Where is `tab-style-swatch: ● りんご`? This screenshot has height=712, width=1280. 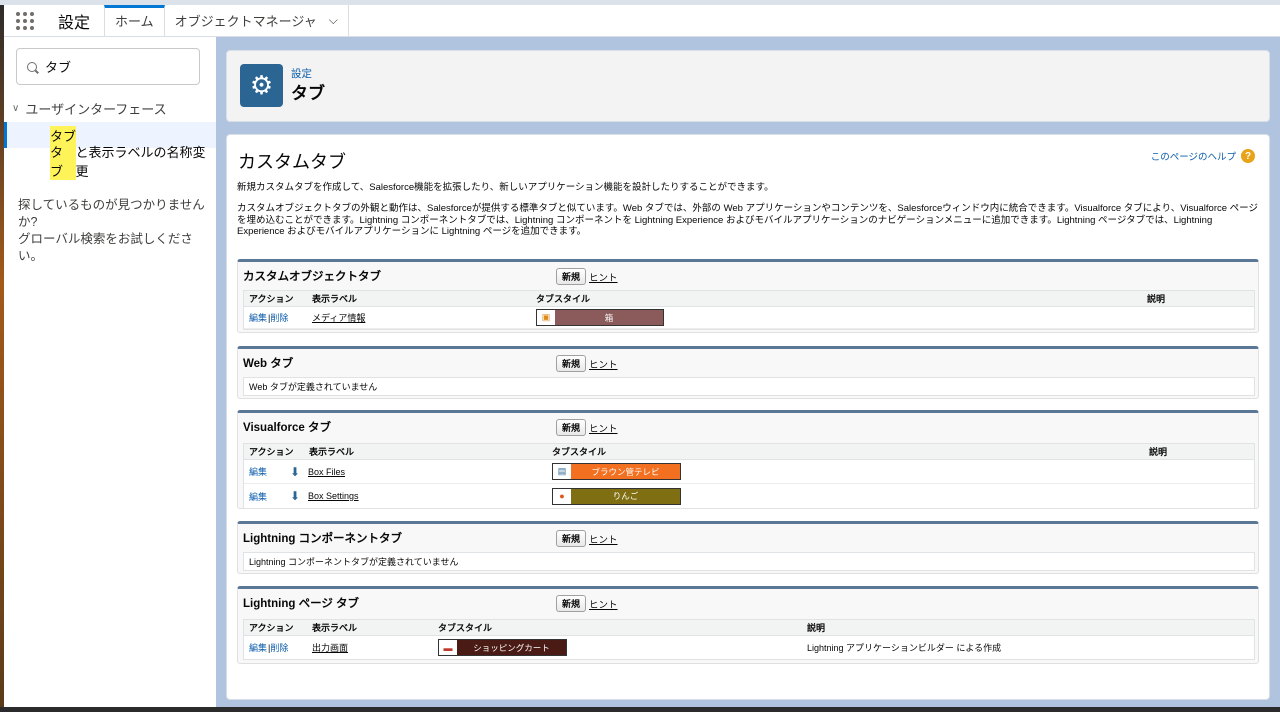
tab-style-swatch: ● りんご is located at coordinates (616, 496).